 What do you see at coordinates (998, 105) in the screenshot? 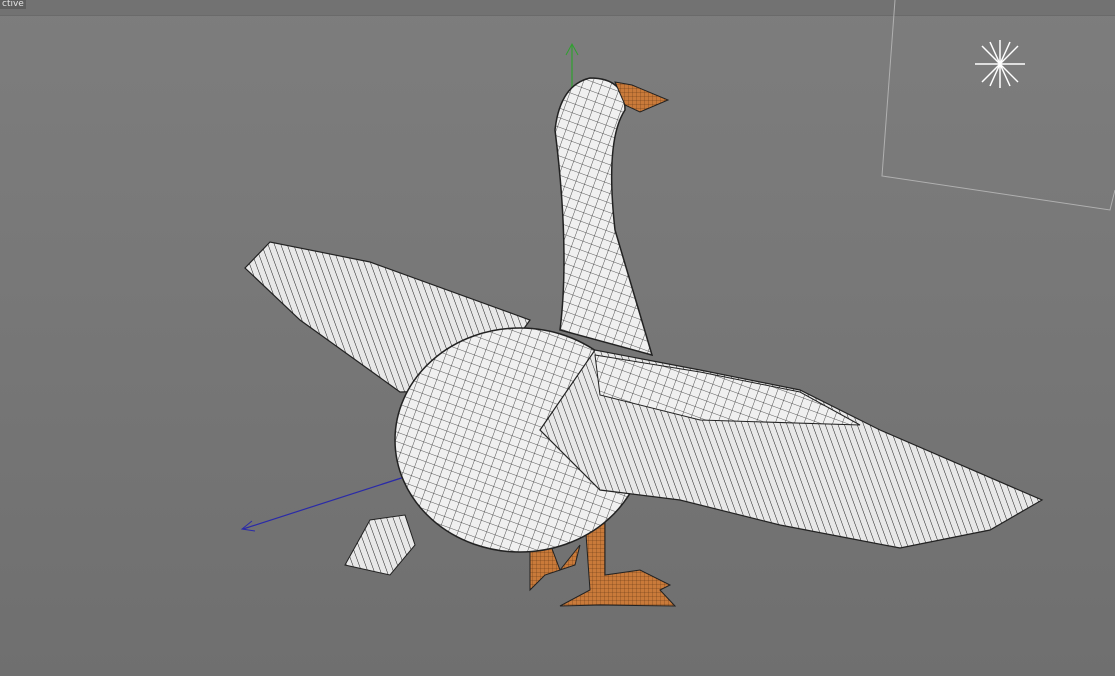
I see `light-gizmo` at bounding box center [998, 105].